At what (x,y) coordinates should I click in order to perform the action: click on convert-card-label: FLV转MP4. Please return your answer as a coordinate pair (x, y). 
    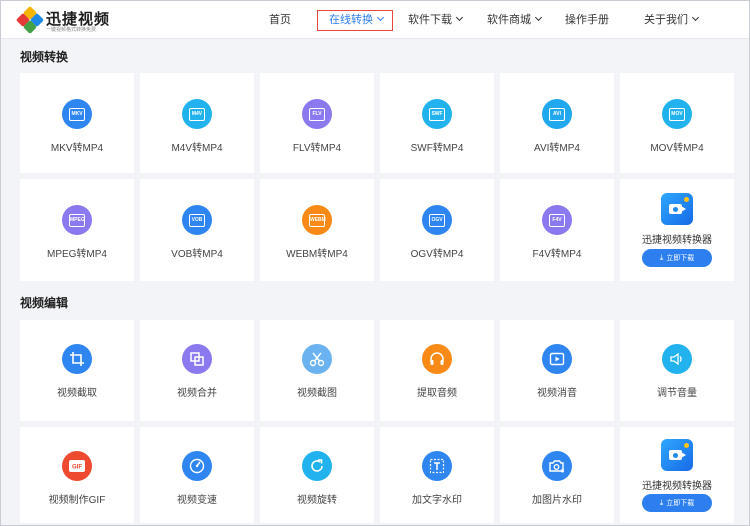
    Looking at the image, I should click on (317, 148).